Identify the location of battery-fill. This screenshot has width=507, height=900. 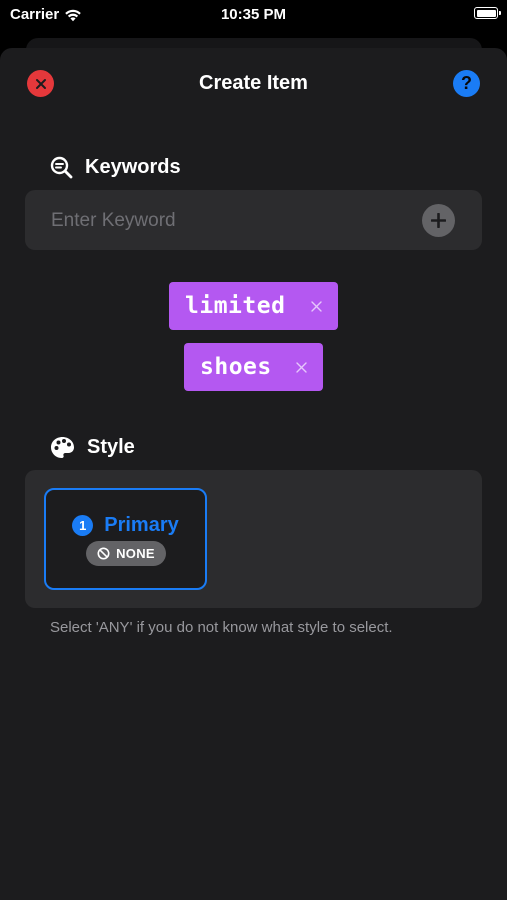
(486, 13).